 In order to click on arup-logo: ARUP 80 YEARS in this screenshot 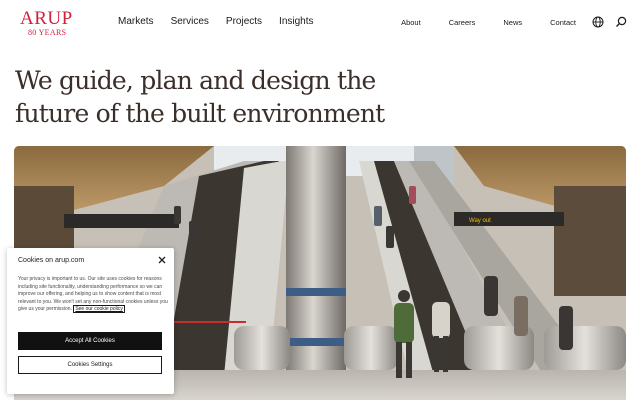, I will do `click(48, 24)`.